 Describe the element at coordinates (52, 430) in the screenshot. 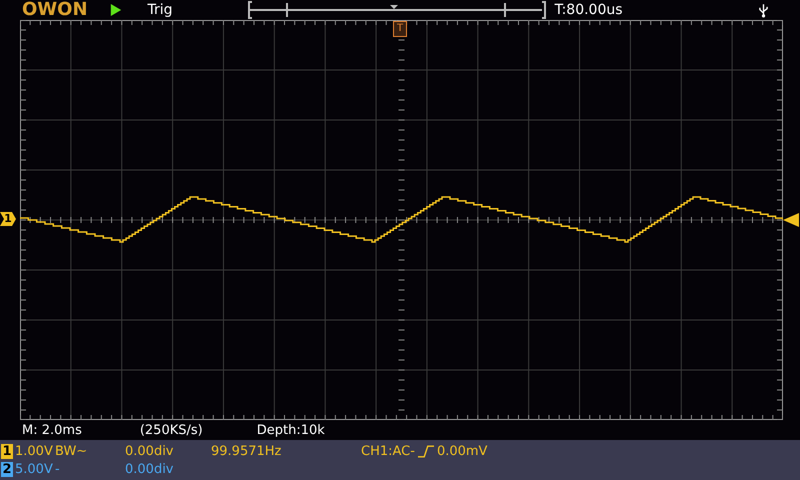

I see `timebase: M: 2.0ms` at that location.